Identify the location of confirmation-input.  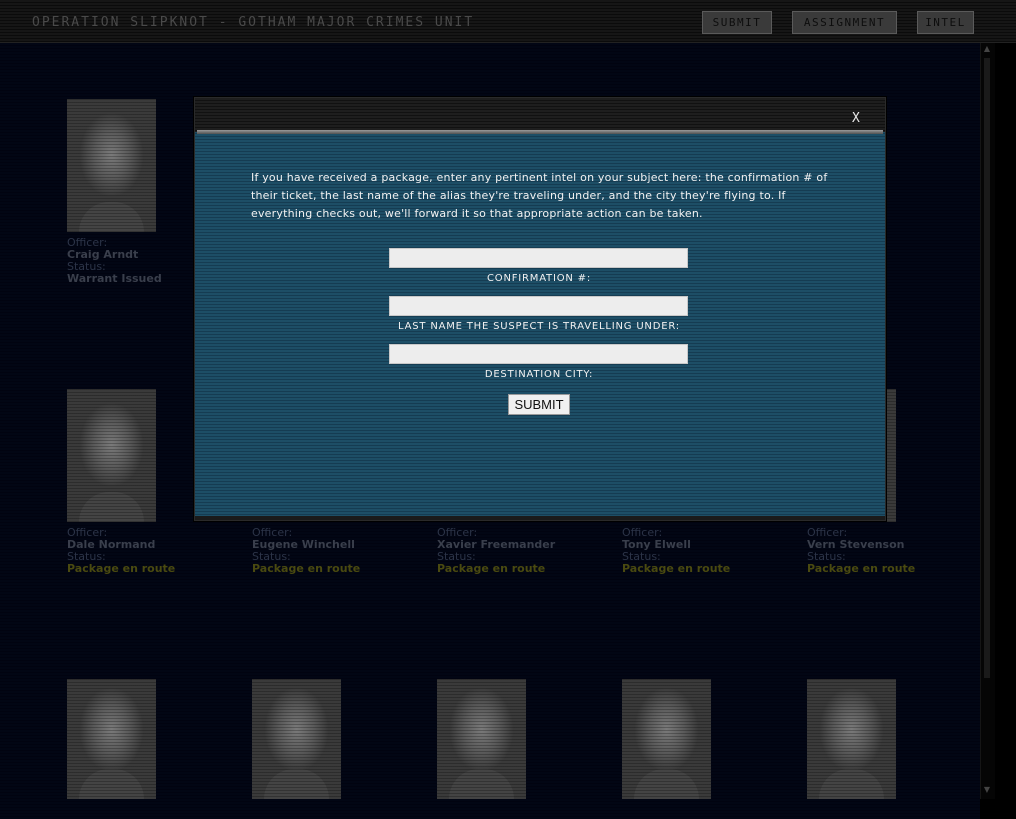
(538, 258).